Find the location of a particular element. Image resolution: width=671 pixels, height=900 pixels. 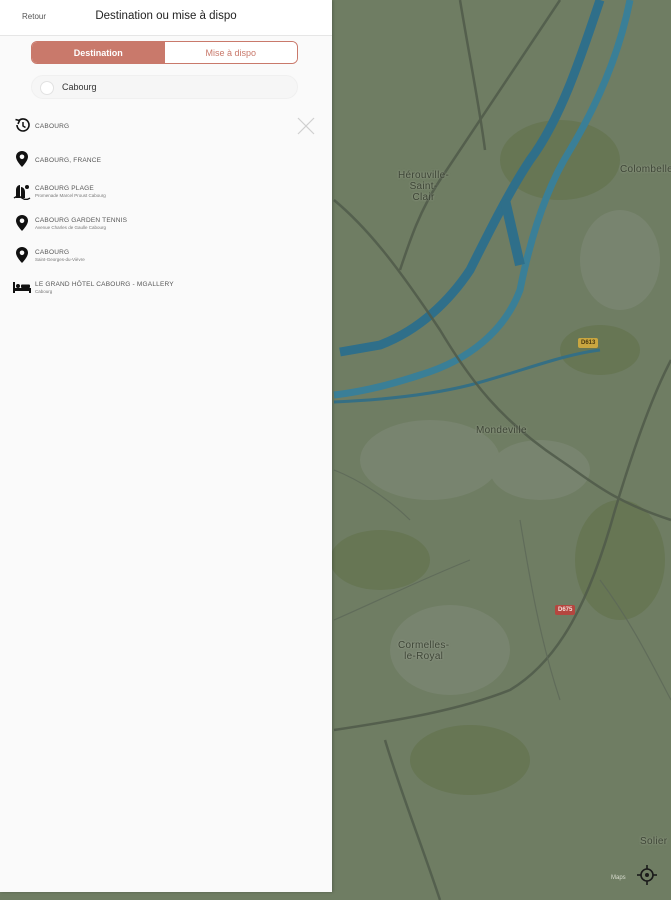

list-item: CABOURG is located at coordinates (150, 126).